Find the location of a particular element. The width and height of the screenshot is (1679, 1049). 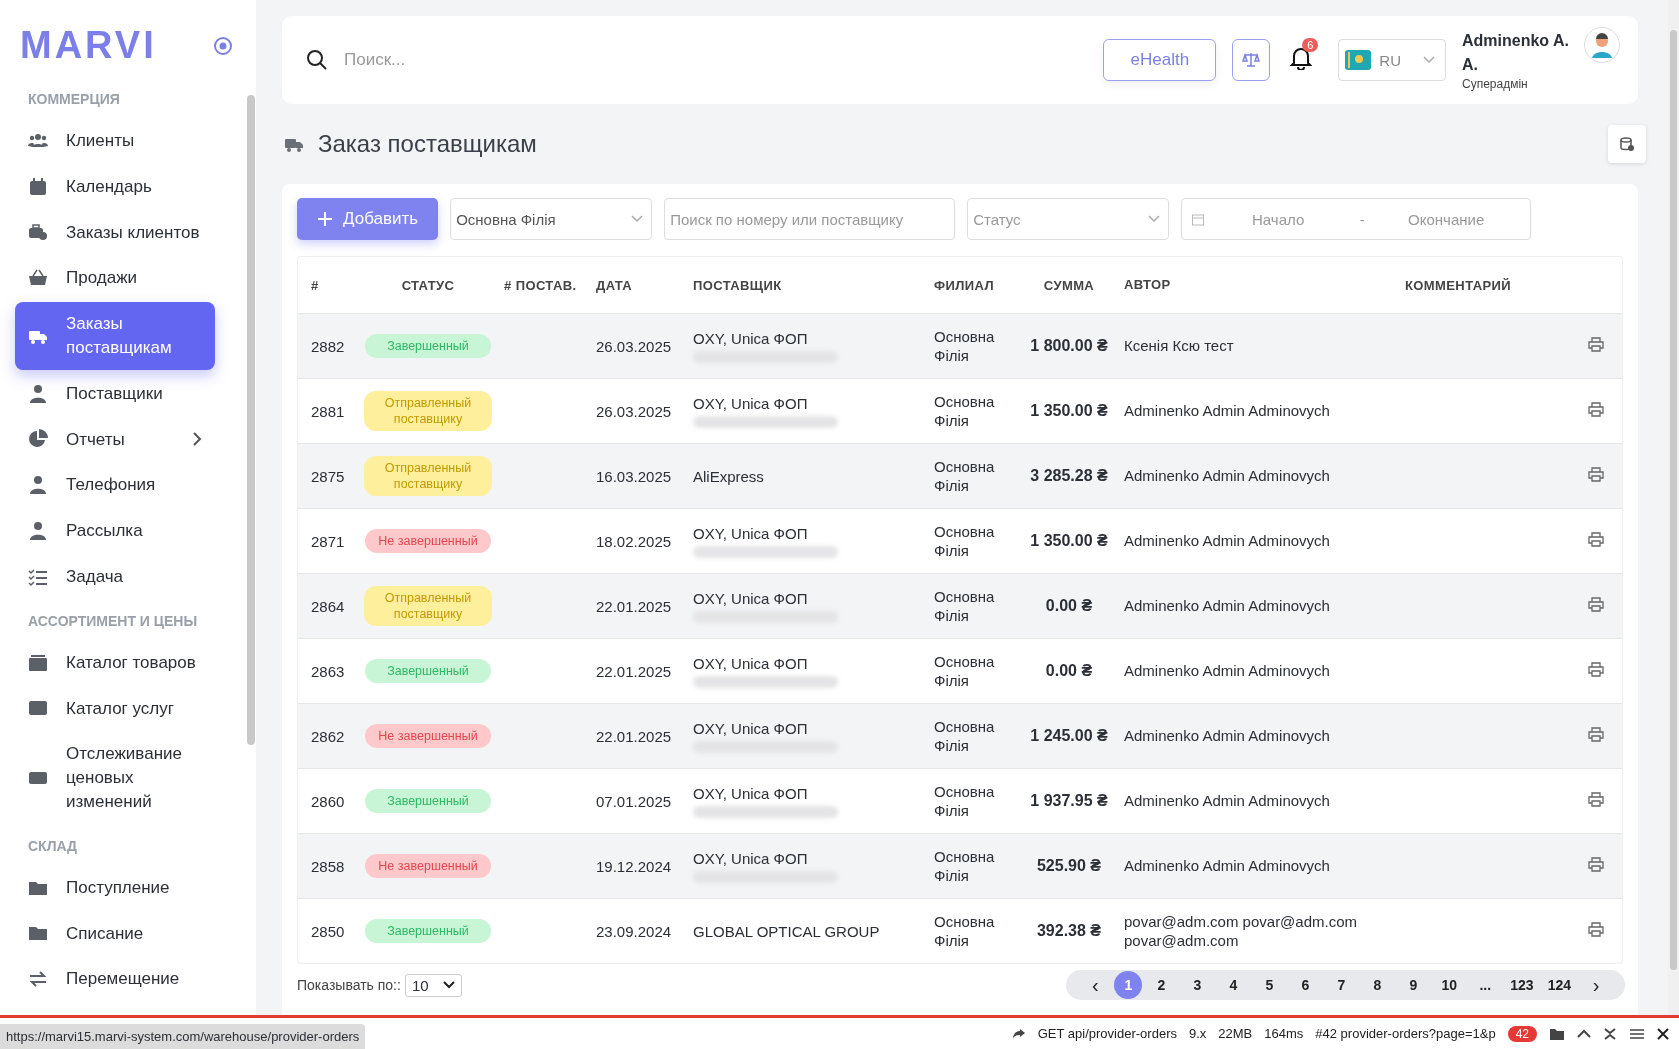

next-page-button: › is located at coordinates (1596, 985).